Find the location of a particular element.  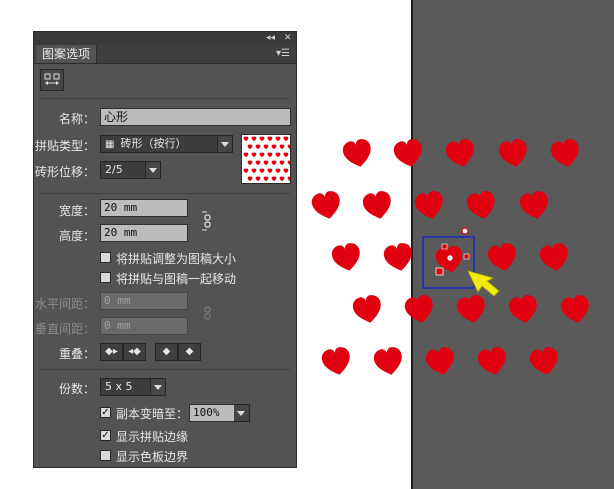

dim-copies-checkbox: ✓ is located at coordinates (105, 412).